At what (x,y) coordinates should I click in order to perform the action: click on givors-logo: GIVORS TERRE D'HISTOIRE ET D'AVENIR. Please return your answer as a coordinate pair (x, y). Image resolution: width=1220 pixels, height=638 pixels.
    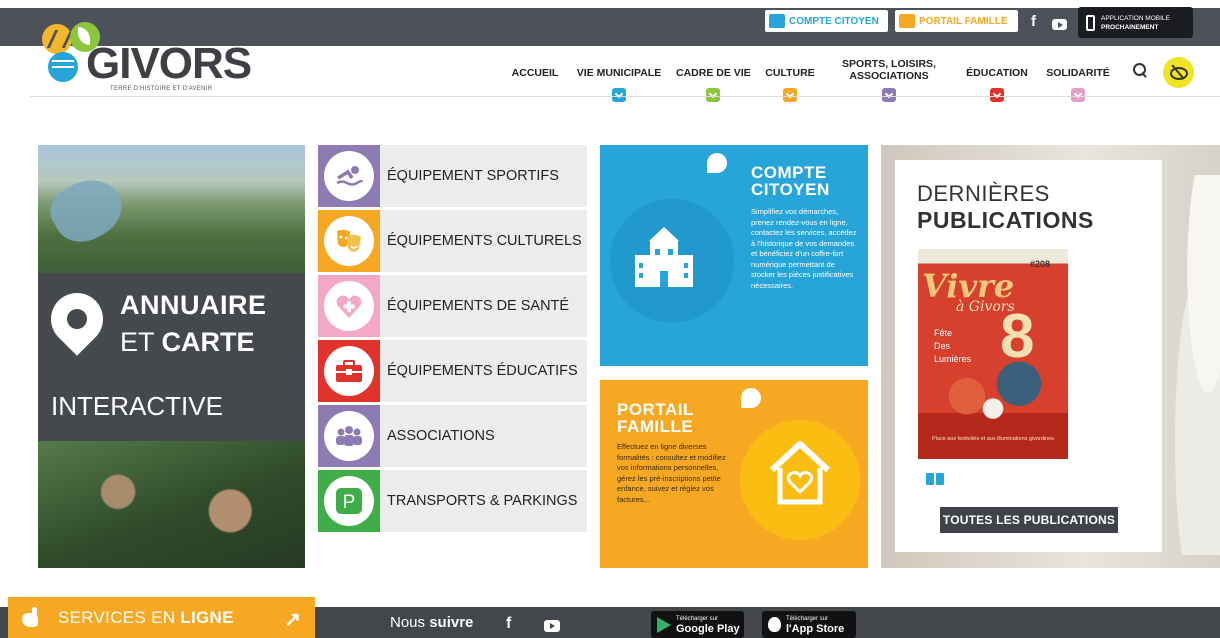
    Looking at the image, I should click on (145, 53).